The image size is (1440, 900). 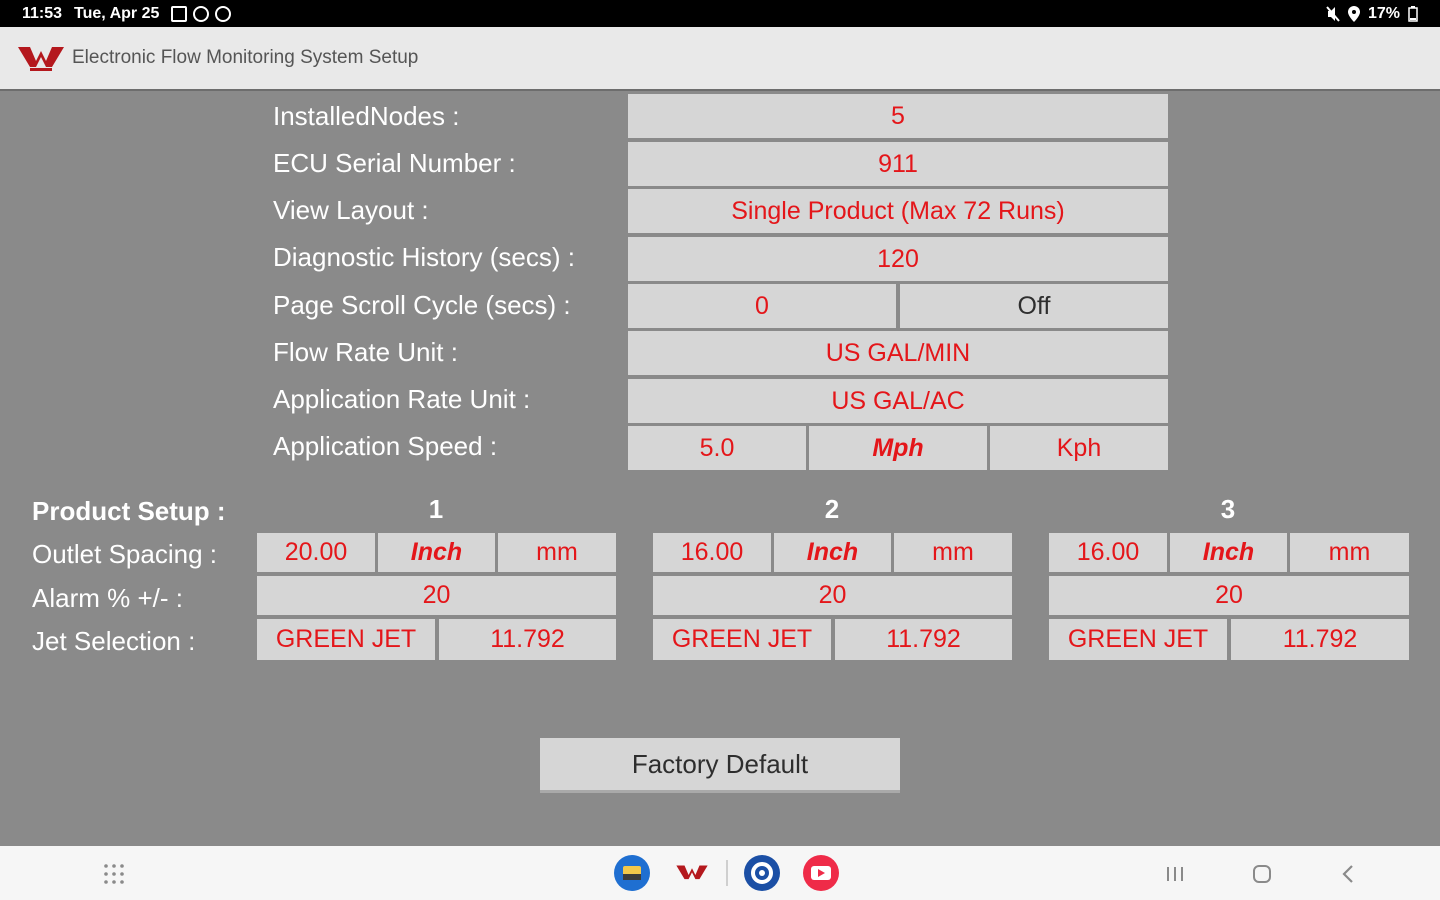 I want to click on location-icon, so click(x=1353, y=13).